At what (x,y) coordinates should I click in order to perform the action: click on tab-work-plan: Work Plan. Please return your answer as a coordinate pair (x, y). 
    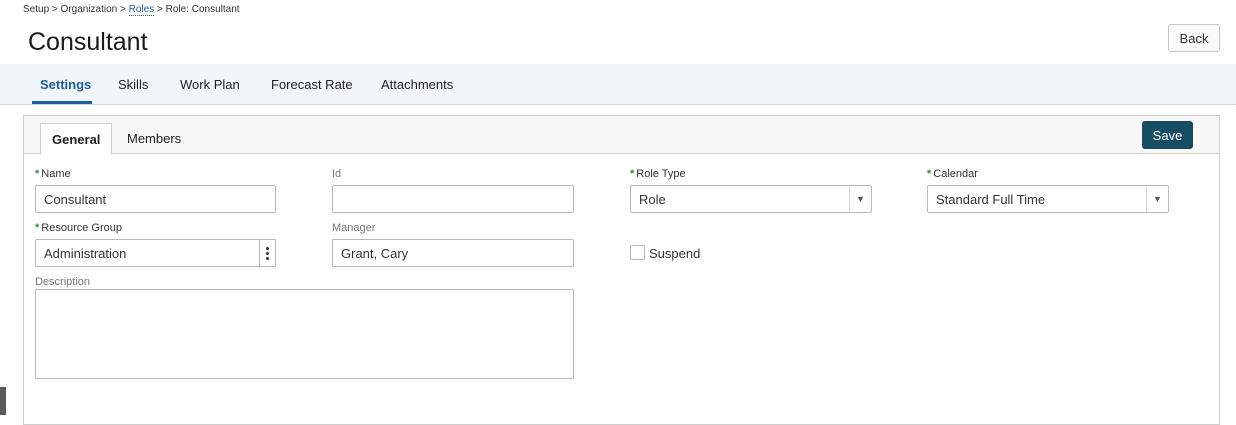
    Looking at the image, I should click on (210, 84).